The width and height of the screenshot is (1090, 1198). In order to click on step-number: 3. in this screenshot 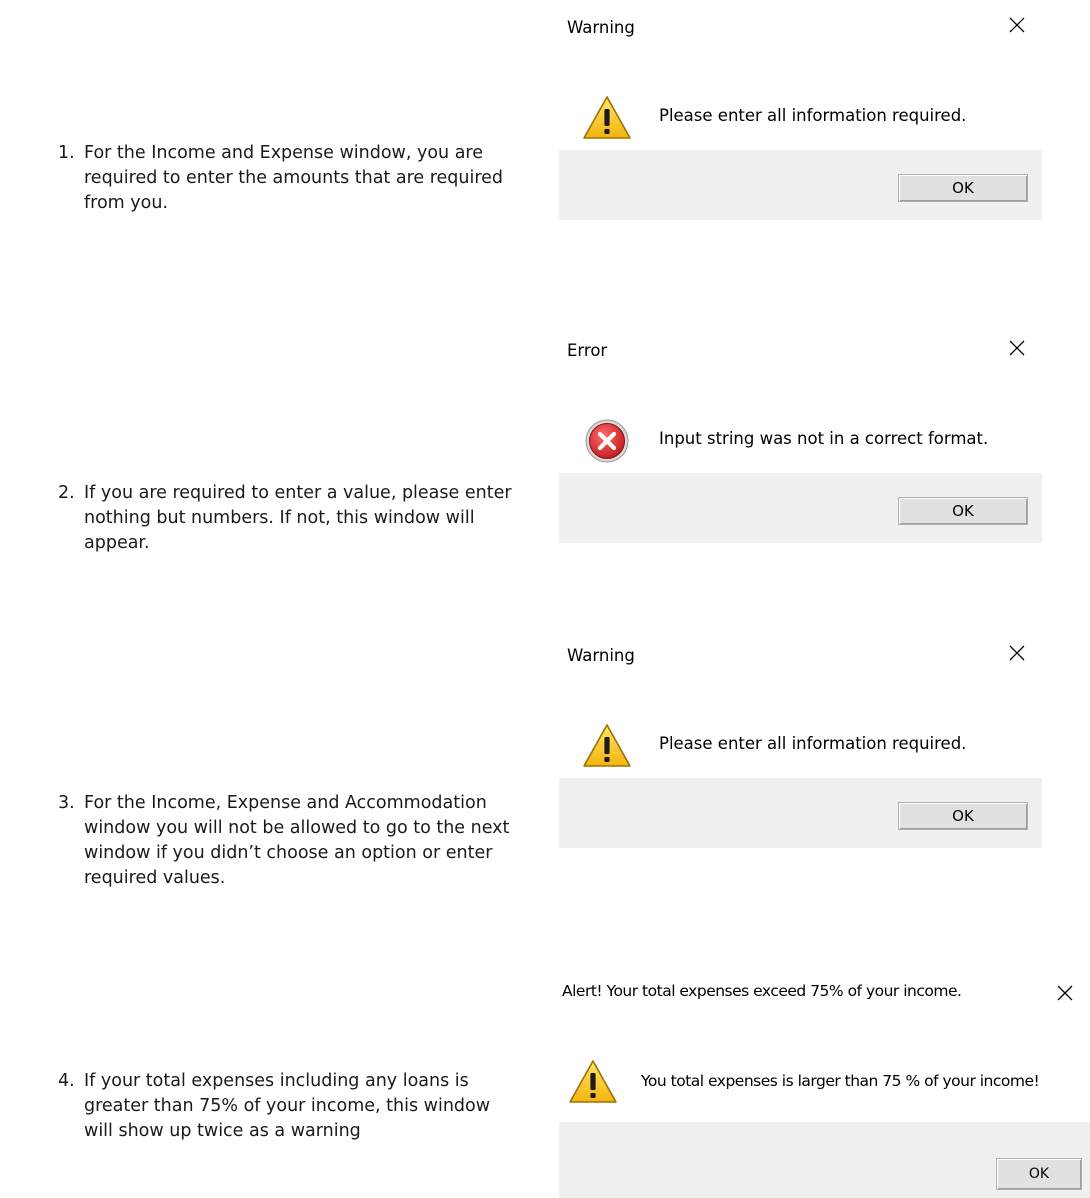, I will do `click(66, 803)`.